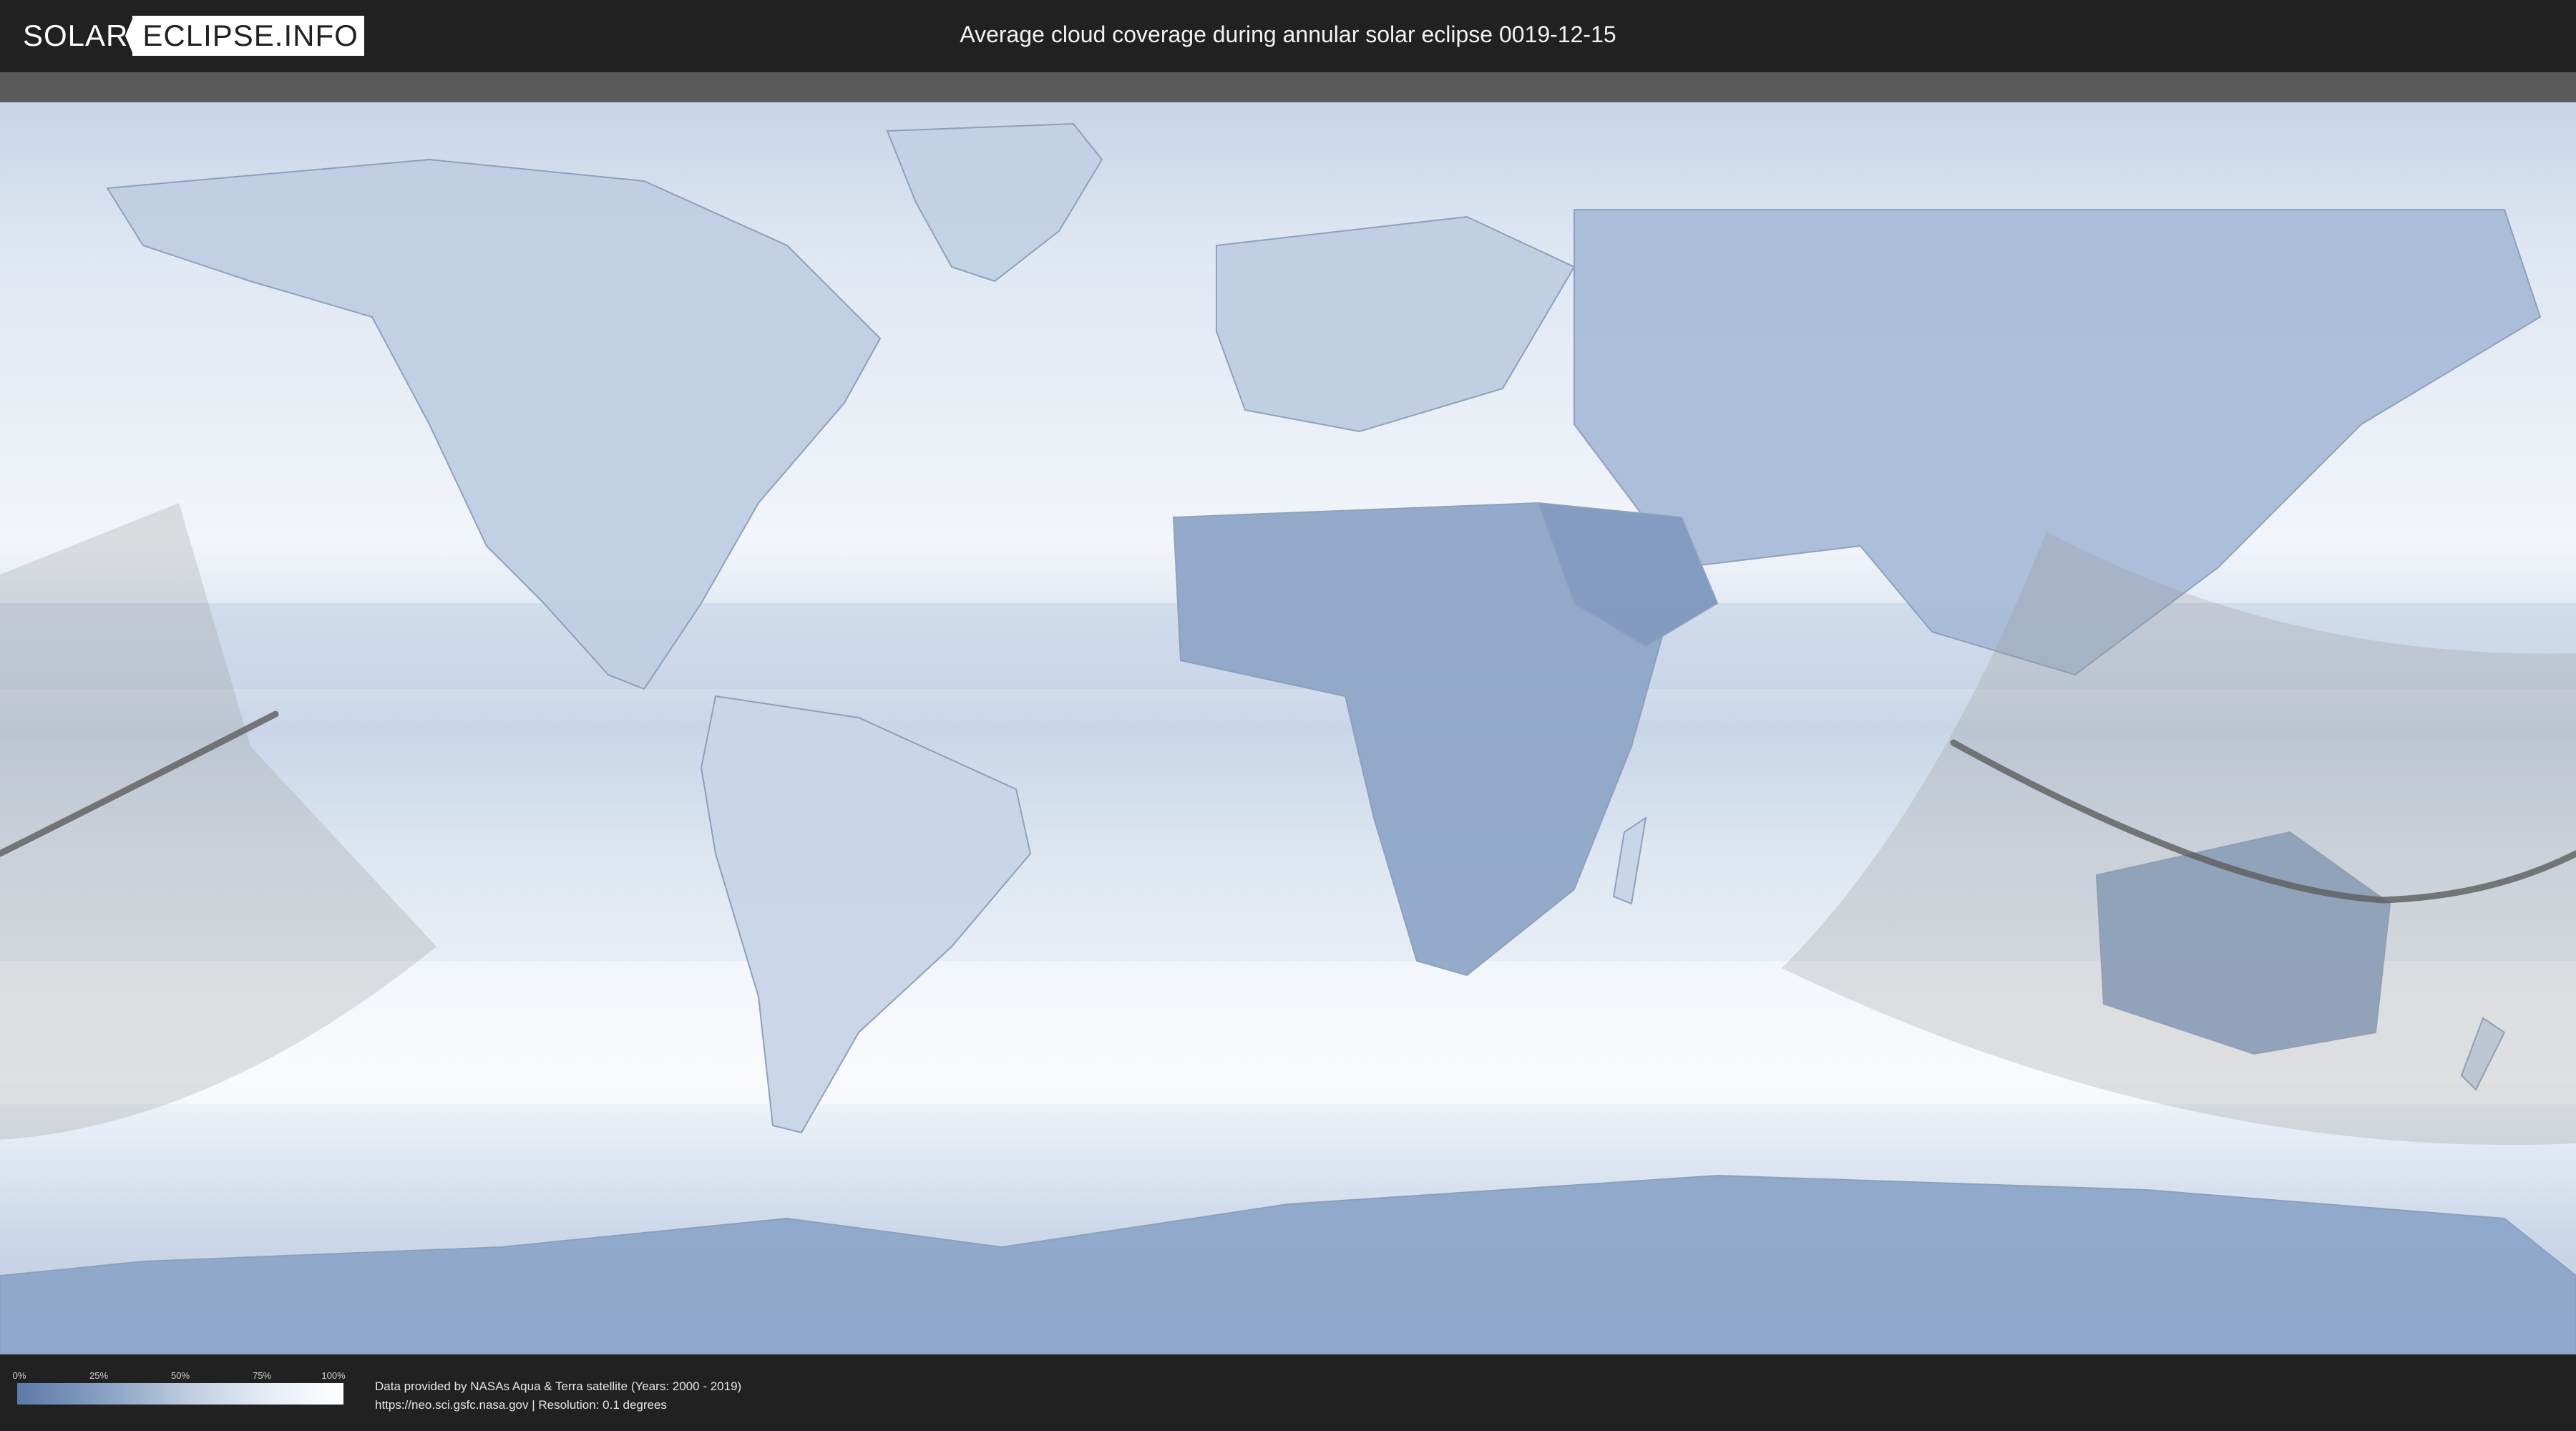  I want to click on logo-text-left: SOLAR, so click(76, 35).